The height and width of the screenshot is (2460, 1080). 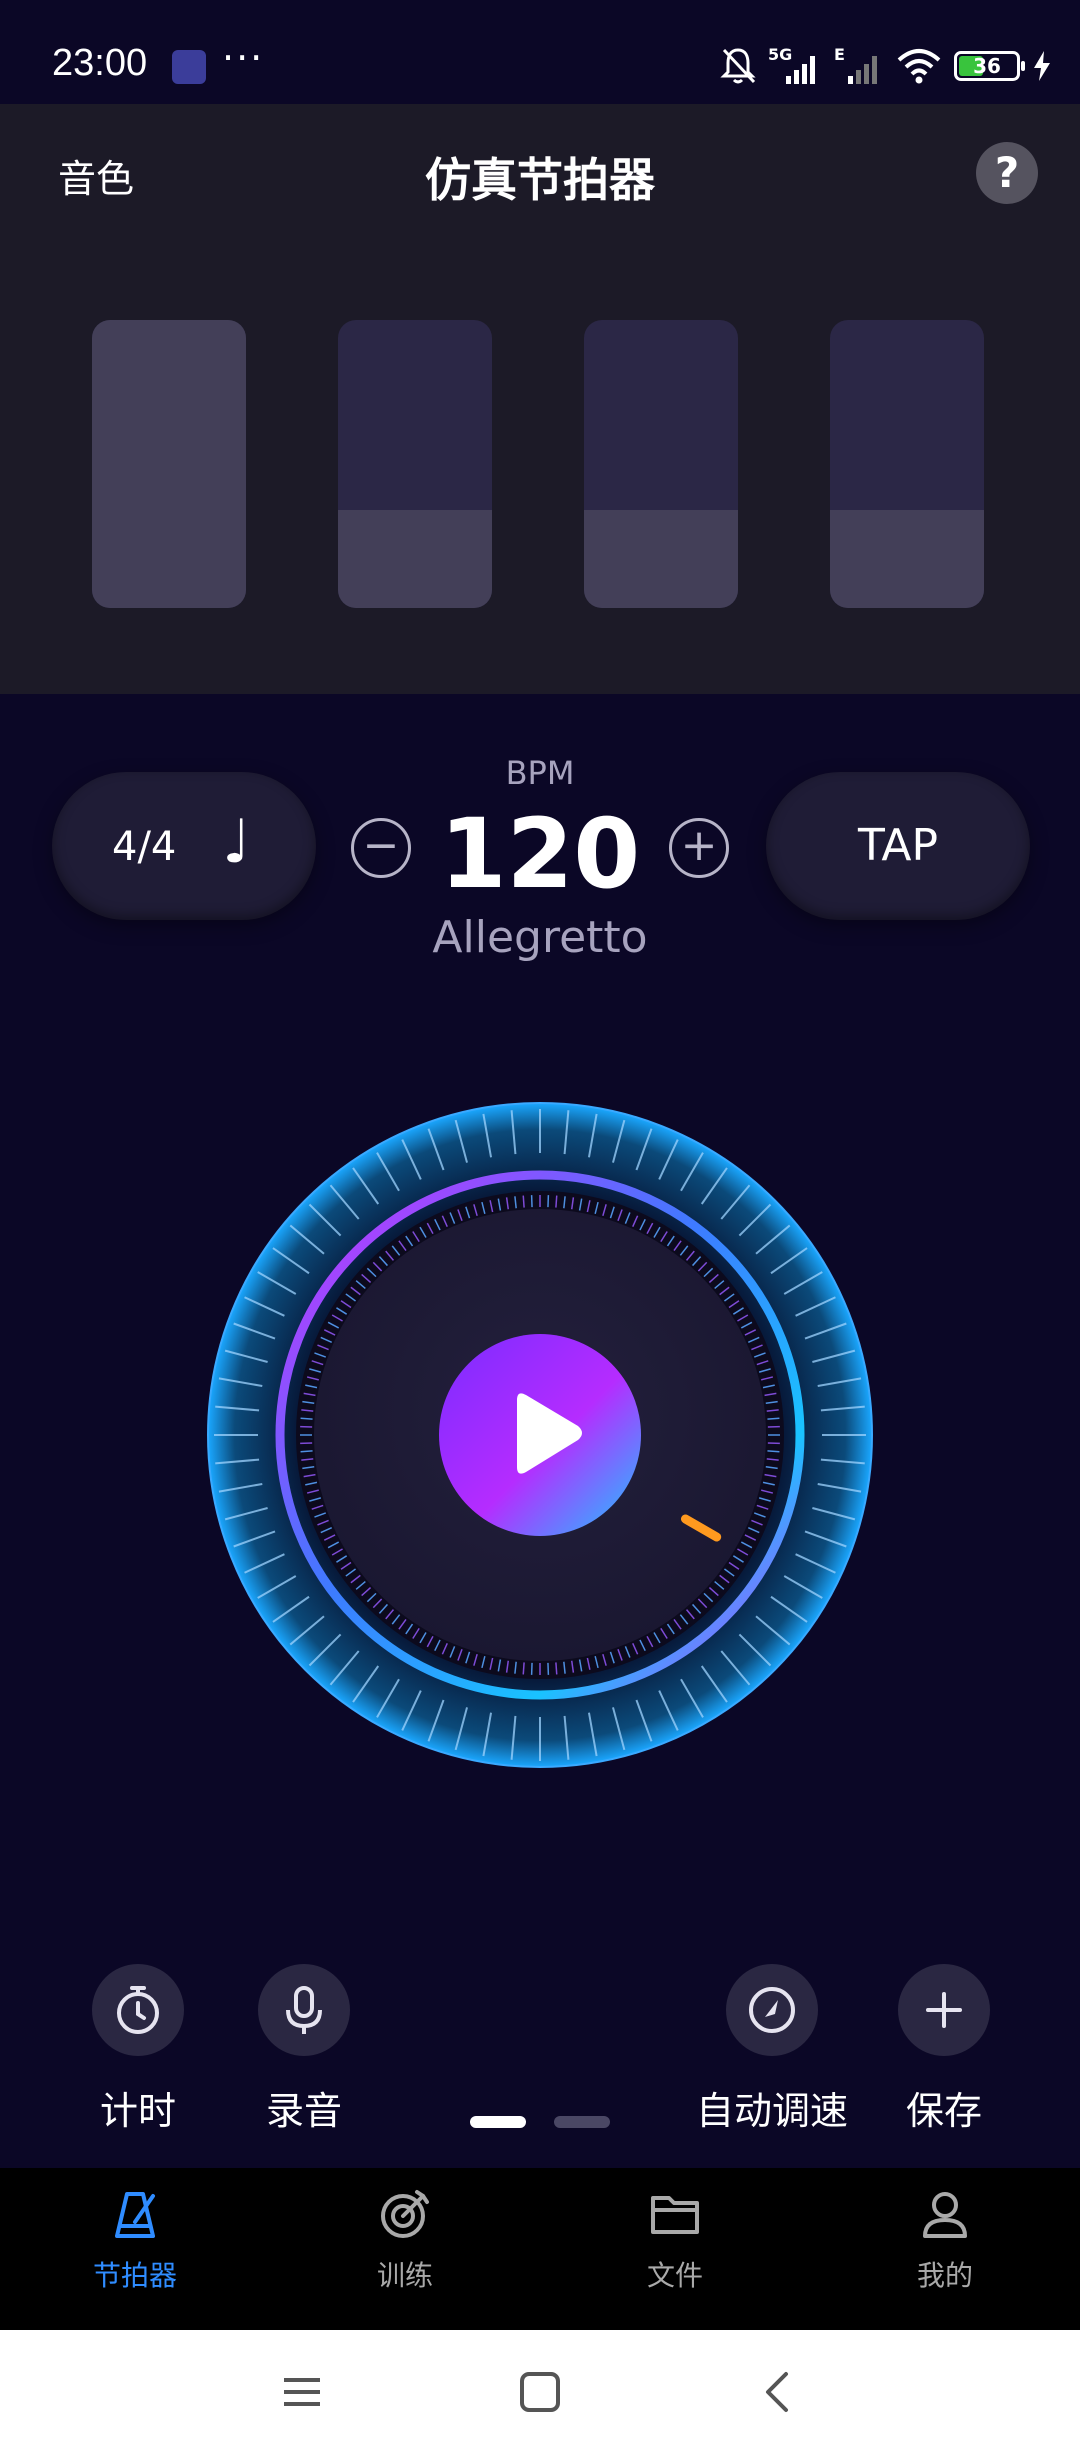 I want to click on signal-5g-icon: 5G, so click(x=791, y=65).